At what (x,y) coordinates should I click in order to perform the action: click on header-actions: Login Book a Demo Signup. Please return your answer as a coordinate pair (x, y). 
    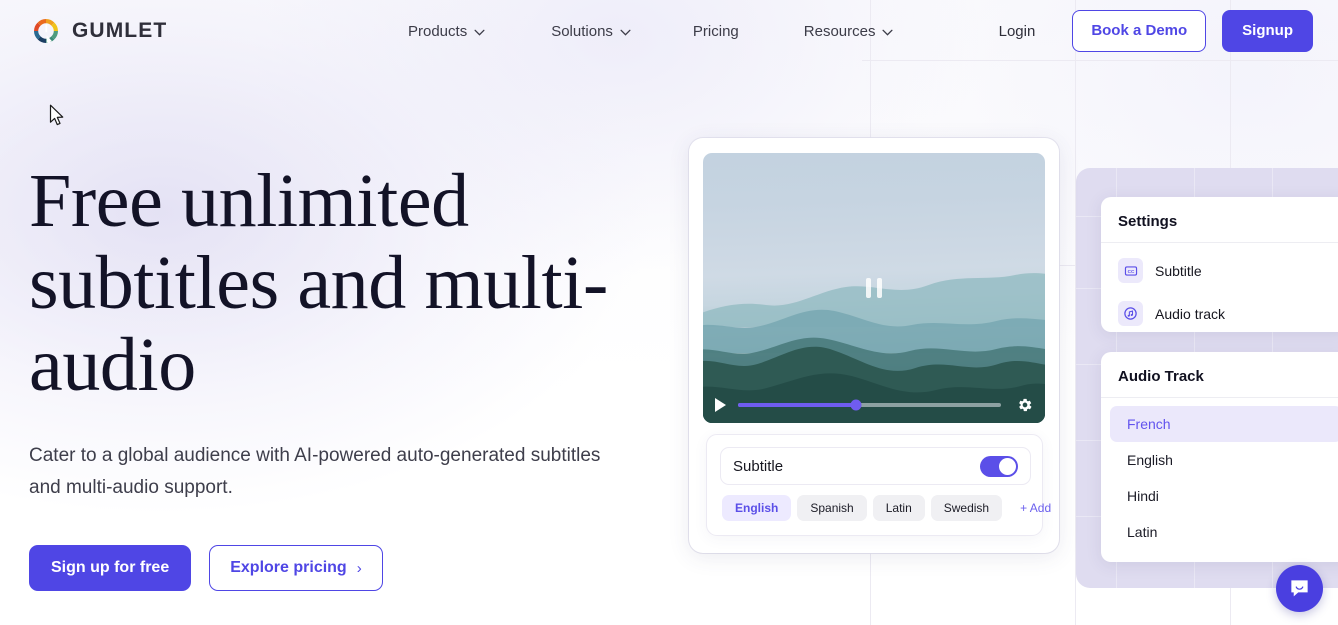
    Looking at the image, I should click on (1156, 31).